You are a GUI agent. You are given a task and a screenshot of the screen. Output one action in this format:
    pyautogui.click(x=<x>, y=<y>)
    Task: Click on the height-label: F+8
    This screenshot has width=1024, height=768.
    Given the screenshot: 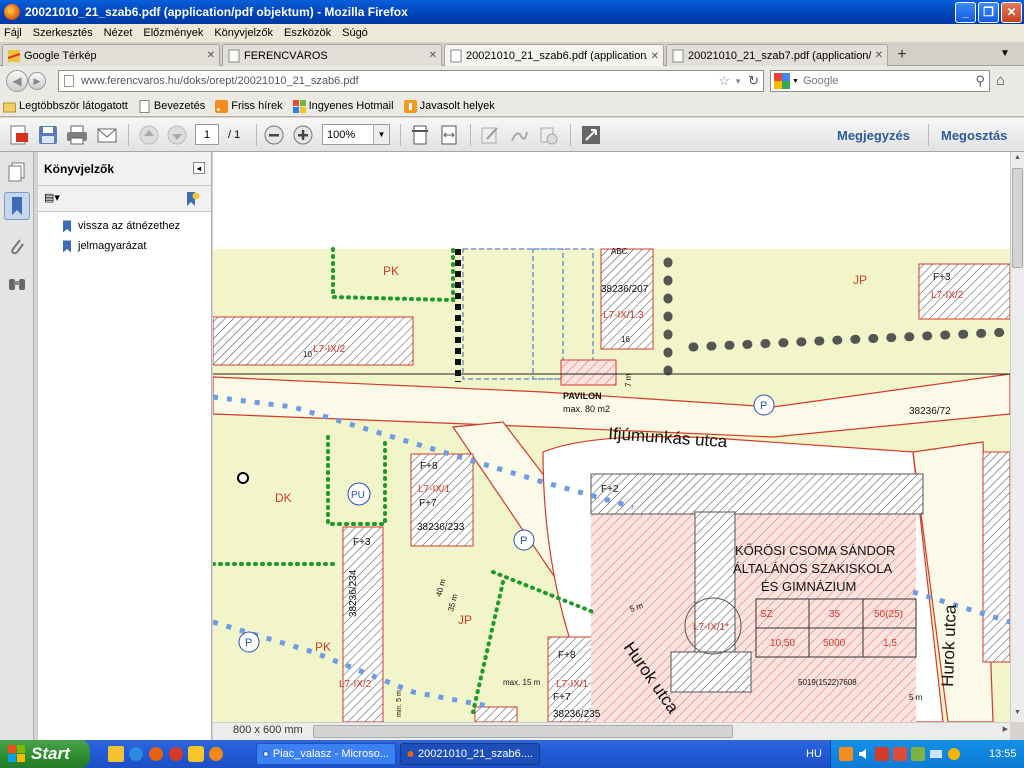 What is the action you would take?
    pyautogui.click(x=429, y=466)
    